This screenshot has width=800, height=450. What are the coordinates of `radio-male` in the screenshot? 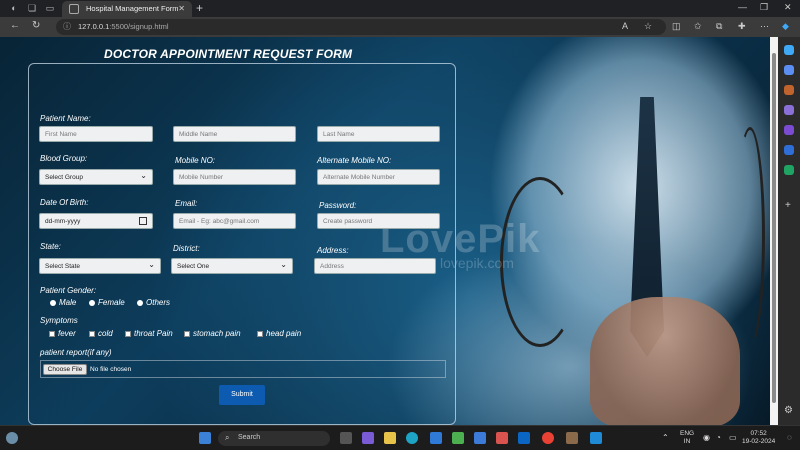 It's located at (53, 302).